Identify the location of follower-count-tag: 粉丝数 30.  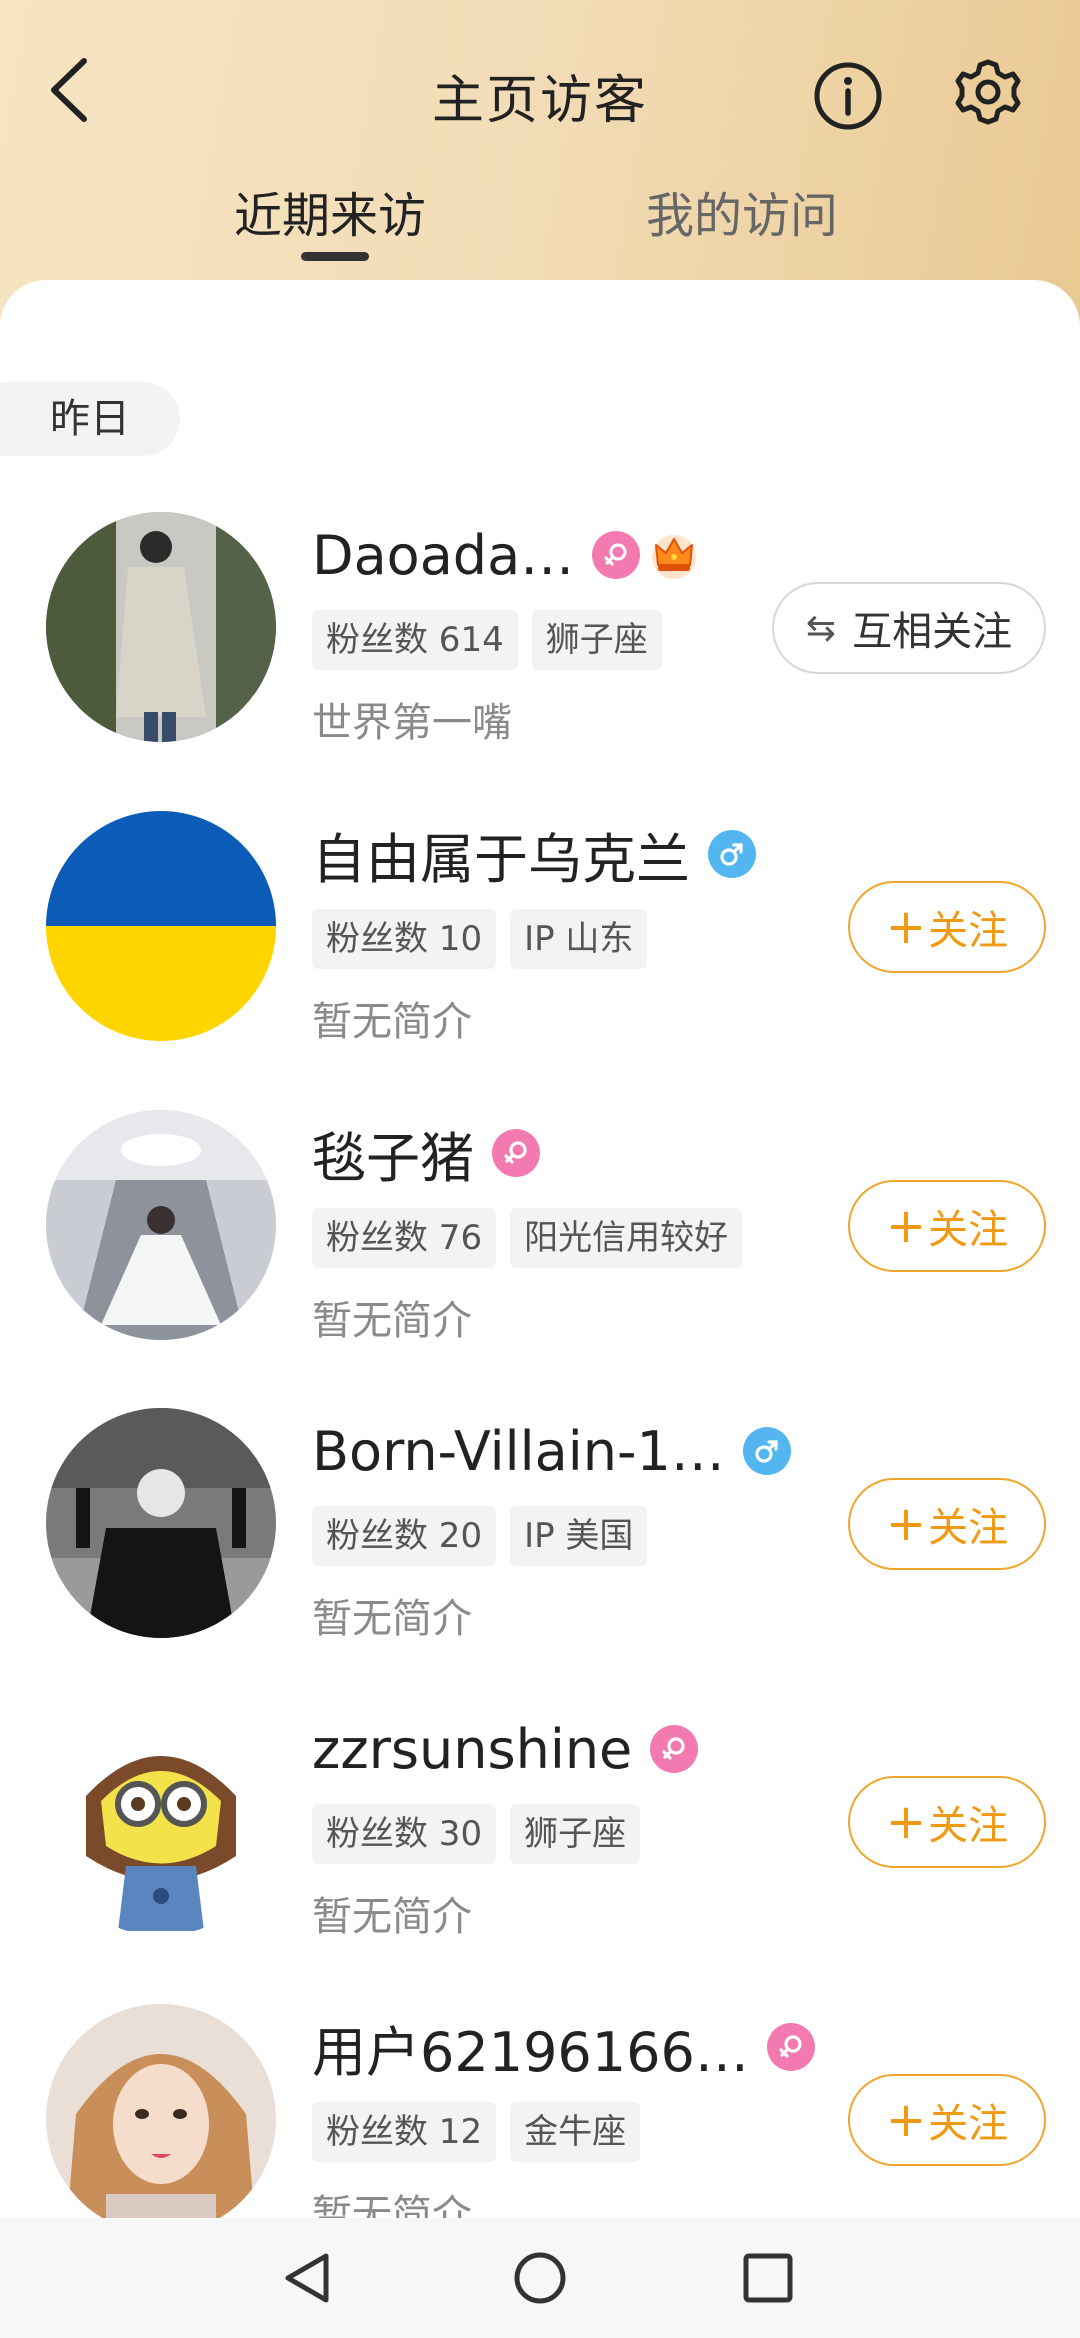
(404, 1834).